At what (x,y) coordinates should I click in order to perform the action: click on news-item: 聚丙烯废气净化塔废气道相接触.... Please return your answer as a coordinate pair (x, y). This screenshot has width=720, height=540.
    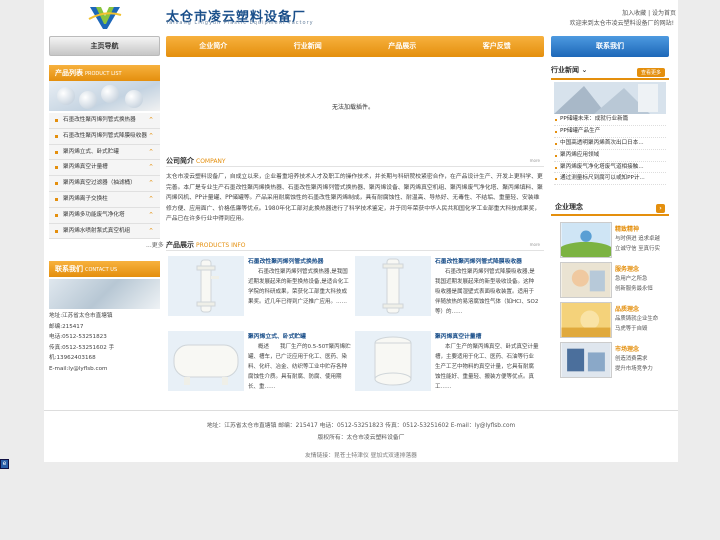
    Looking at the image, I should click on (610, 168).